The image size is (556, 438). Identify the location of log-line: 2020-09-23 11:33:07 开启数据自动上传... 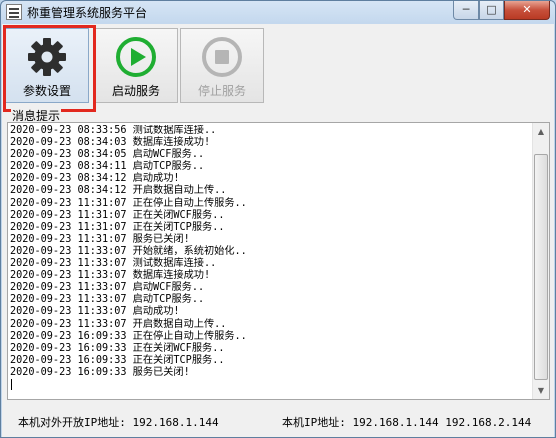
(118, 324).